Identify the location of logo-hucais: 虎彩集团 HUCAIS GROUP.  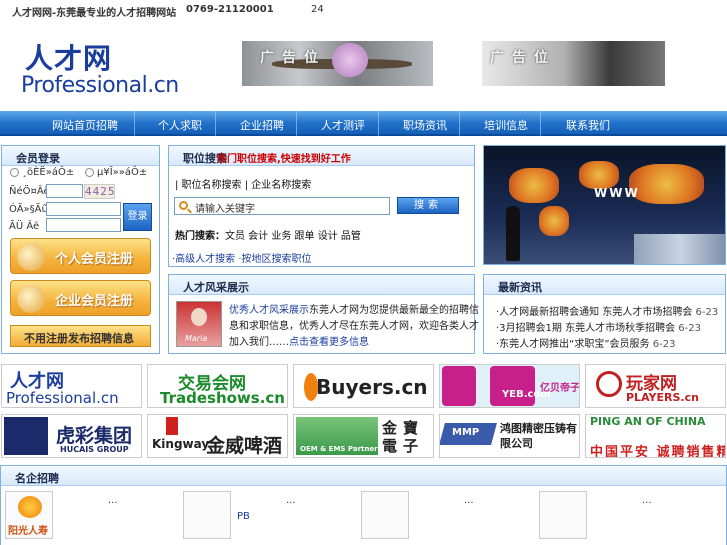
(71, 436).